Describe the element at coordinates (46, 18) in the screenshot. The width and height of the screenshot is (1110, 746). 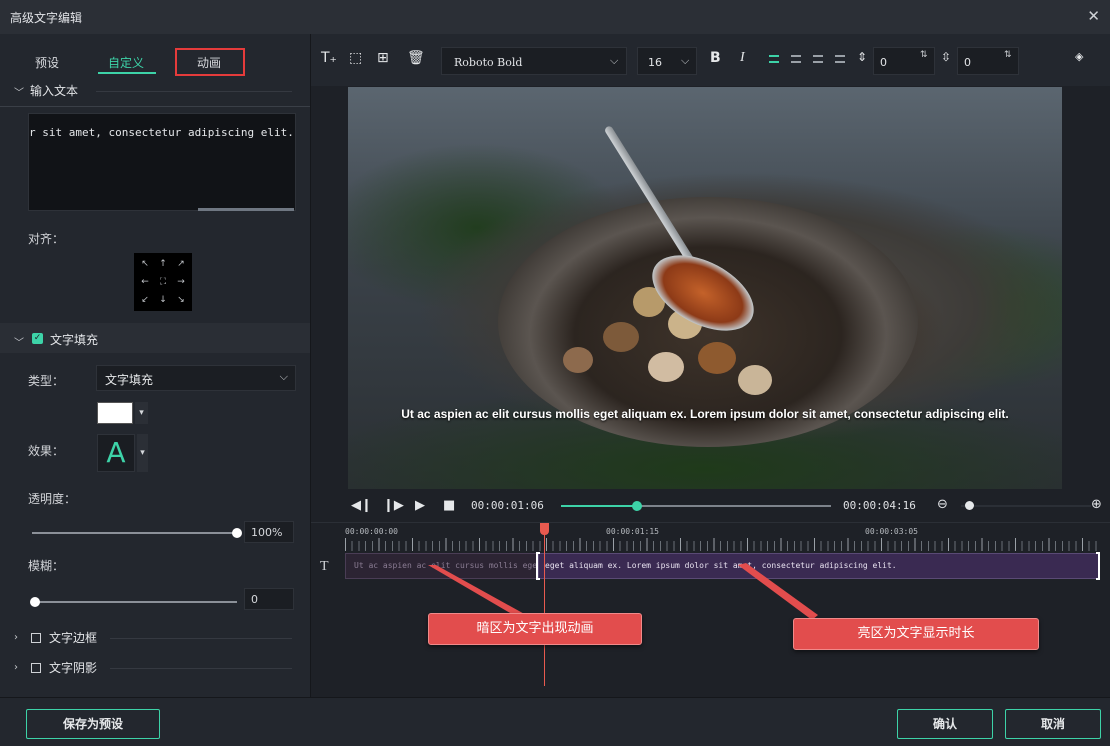
I see `window-title: 高级文字编辑` at that location.